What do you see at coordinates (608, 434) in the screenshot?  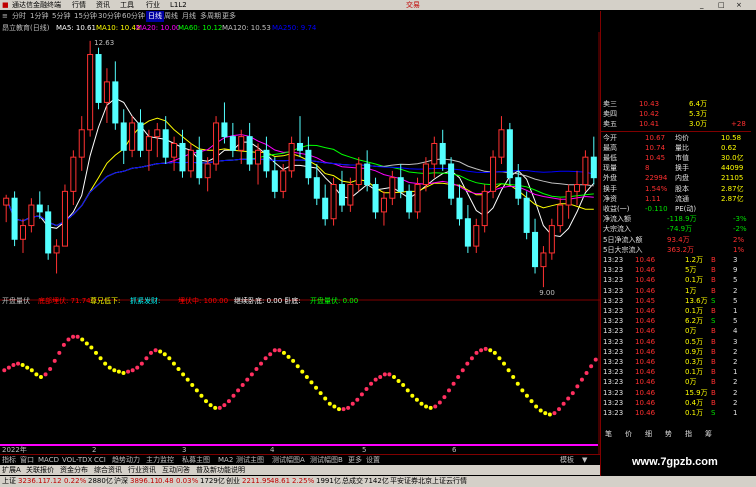 I see `panel-tab: 笔` at bounding box center [608, 434].